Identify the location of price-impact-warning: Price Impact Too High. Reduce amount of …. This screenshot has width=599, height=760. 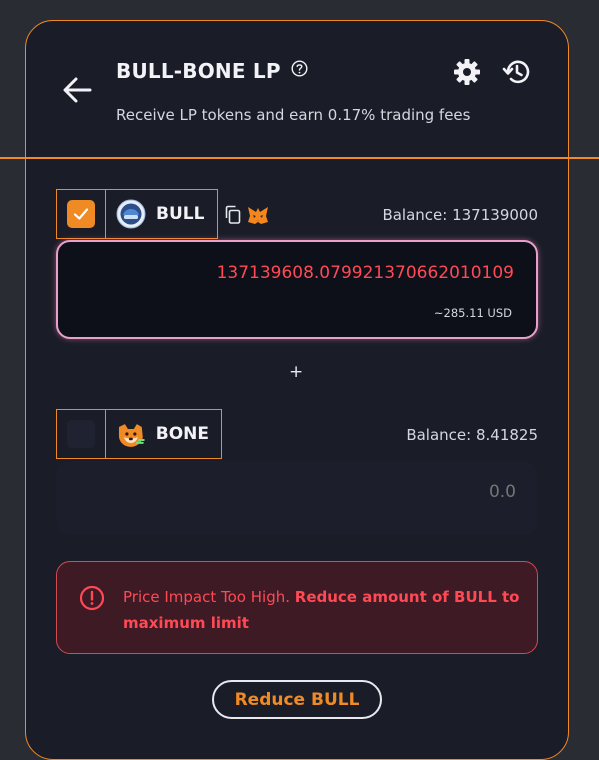
(297, 607).